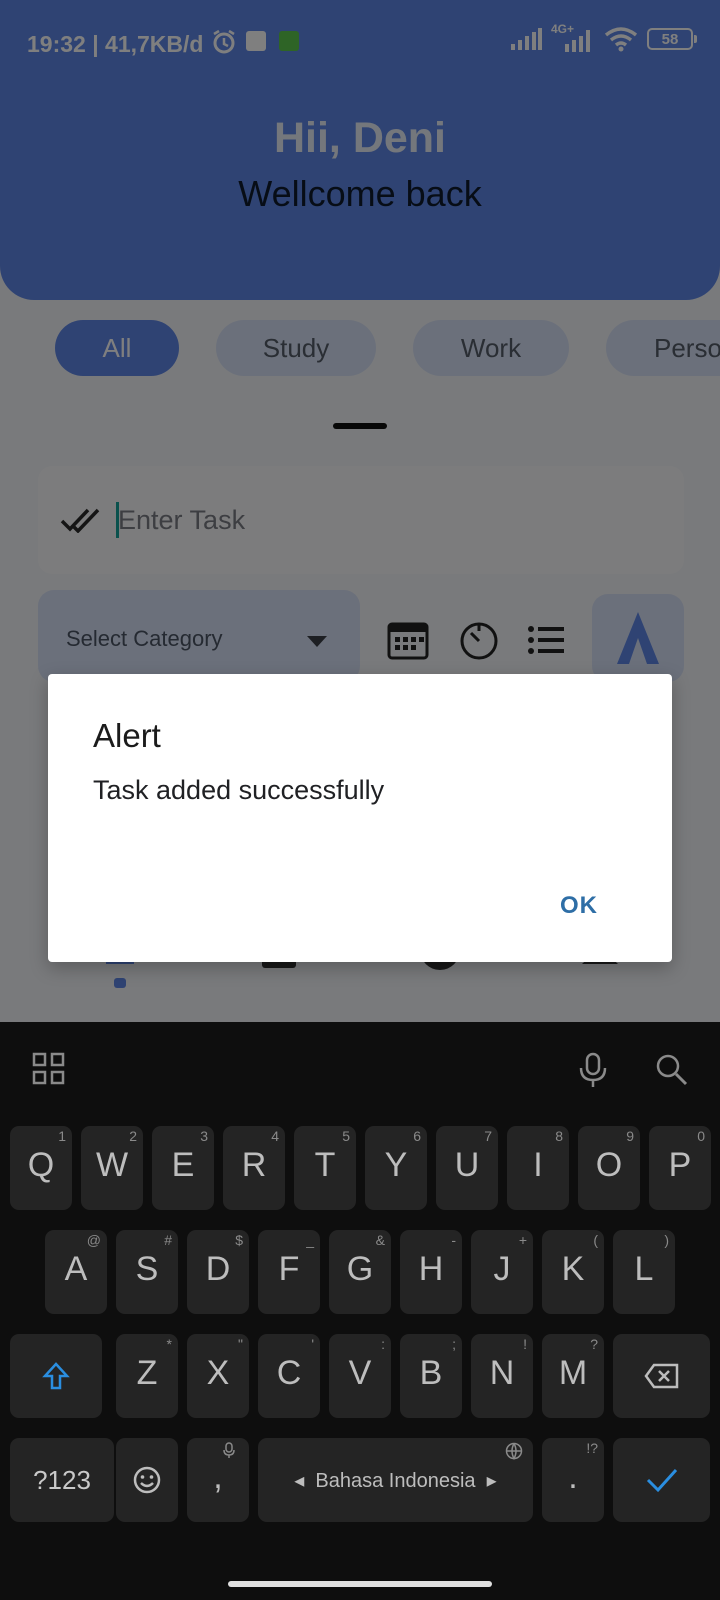  What do you see at coordinates (594, 1344) in the screenshot?
I see `key-m-hint: ?` at bounding box center [594, 1344].